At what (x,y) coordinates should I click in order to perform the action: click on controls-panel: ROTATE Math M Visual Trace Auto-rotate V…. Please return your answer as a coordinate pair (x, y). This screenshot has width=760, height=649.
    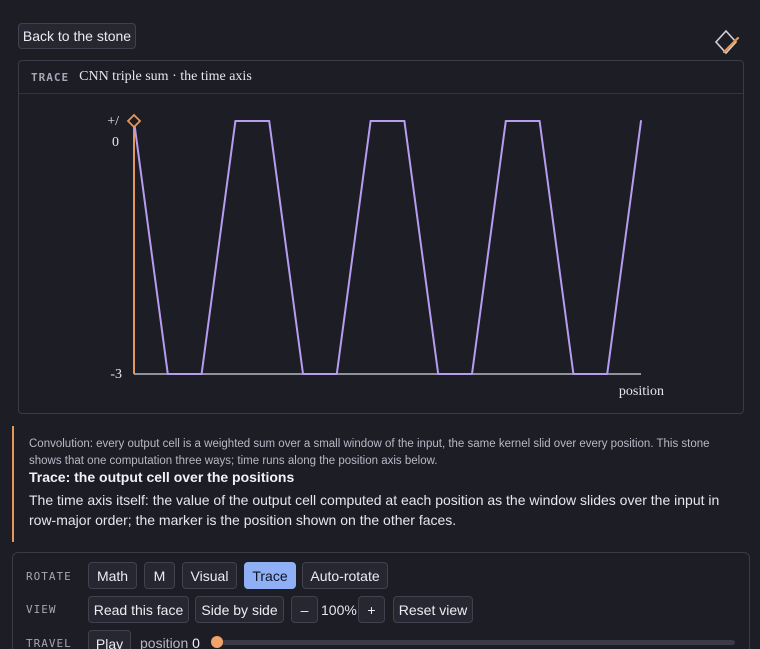
    Looking at the image, I should click on (381, 600).